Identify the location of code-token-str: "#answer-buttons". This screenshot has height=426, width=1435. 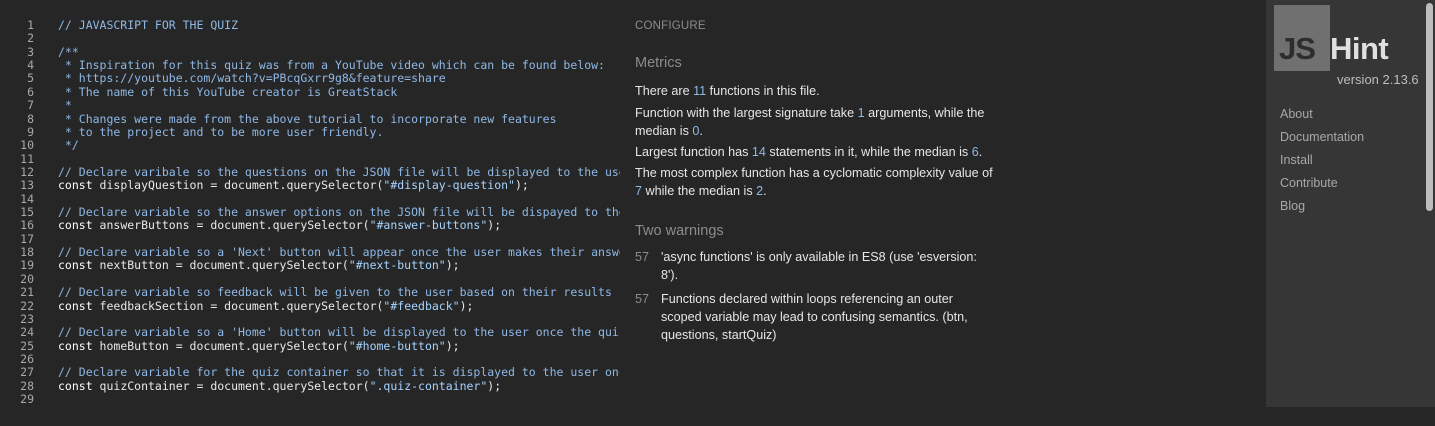
(428, 225).